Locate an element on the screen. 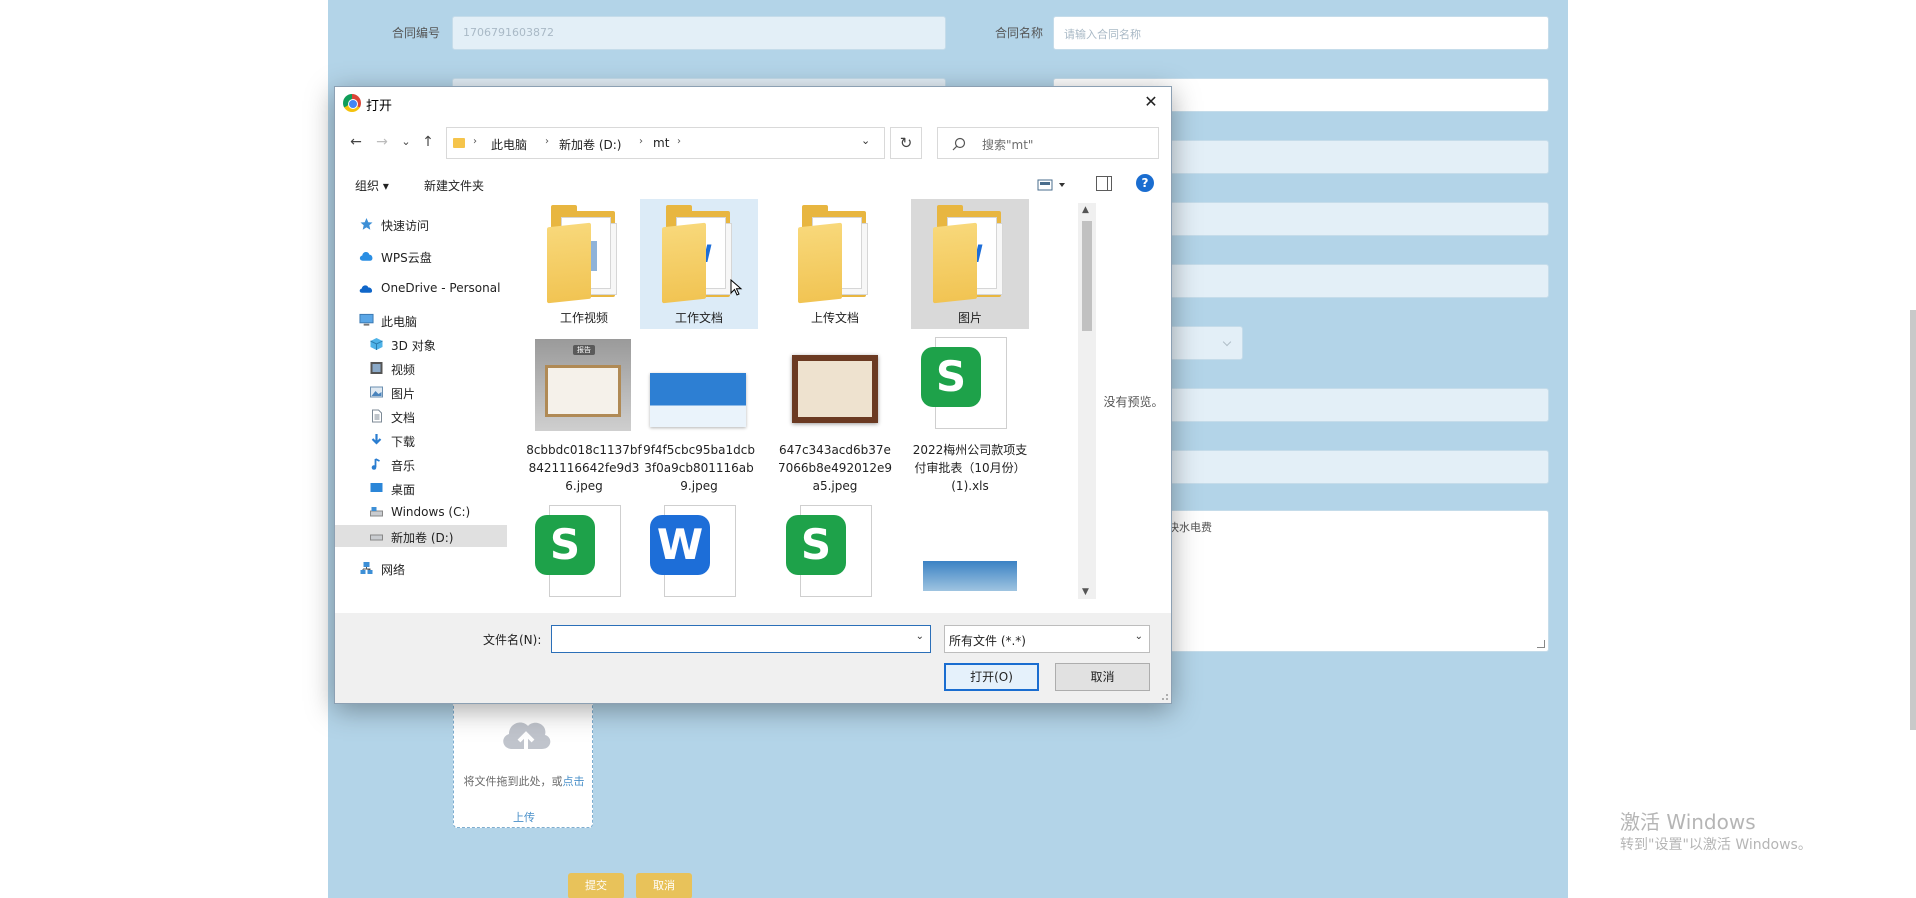 Image resolution: width=1916 pixels, height=898 pixels. scroll-up-icon: ▲ is located at coordinates (1085, 210).